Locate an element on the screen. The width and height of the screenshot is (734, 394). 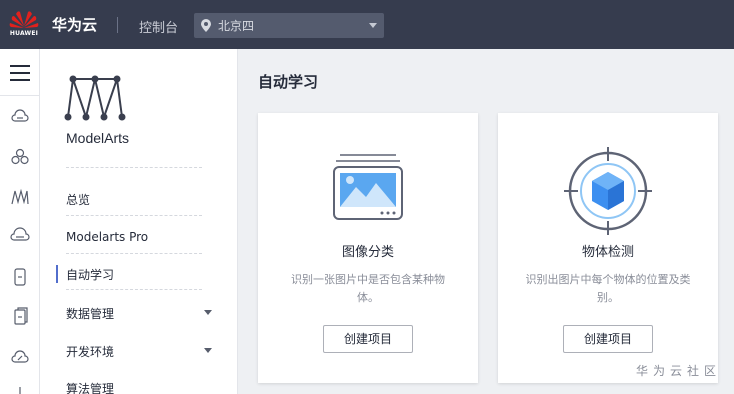
top-bar: HUAWEI 华为云 控制台 北京四 is located at coordinates (367, 24).